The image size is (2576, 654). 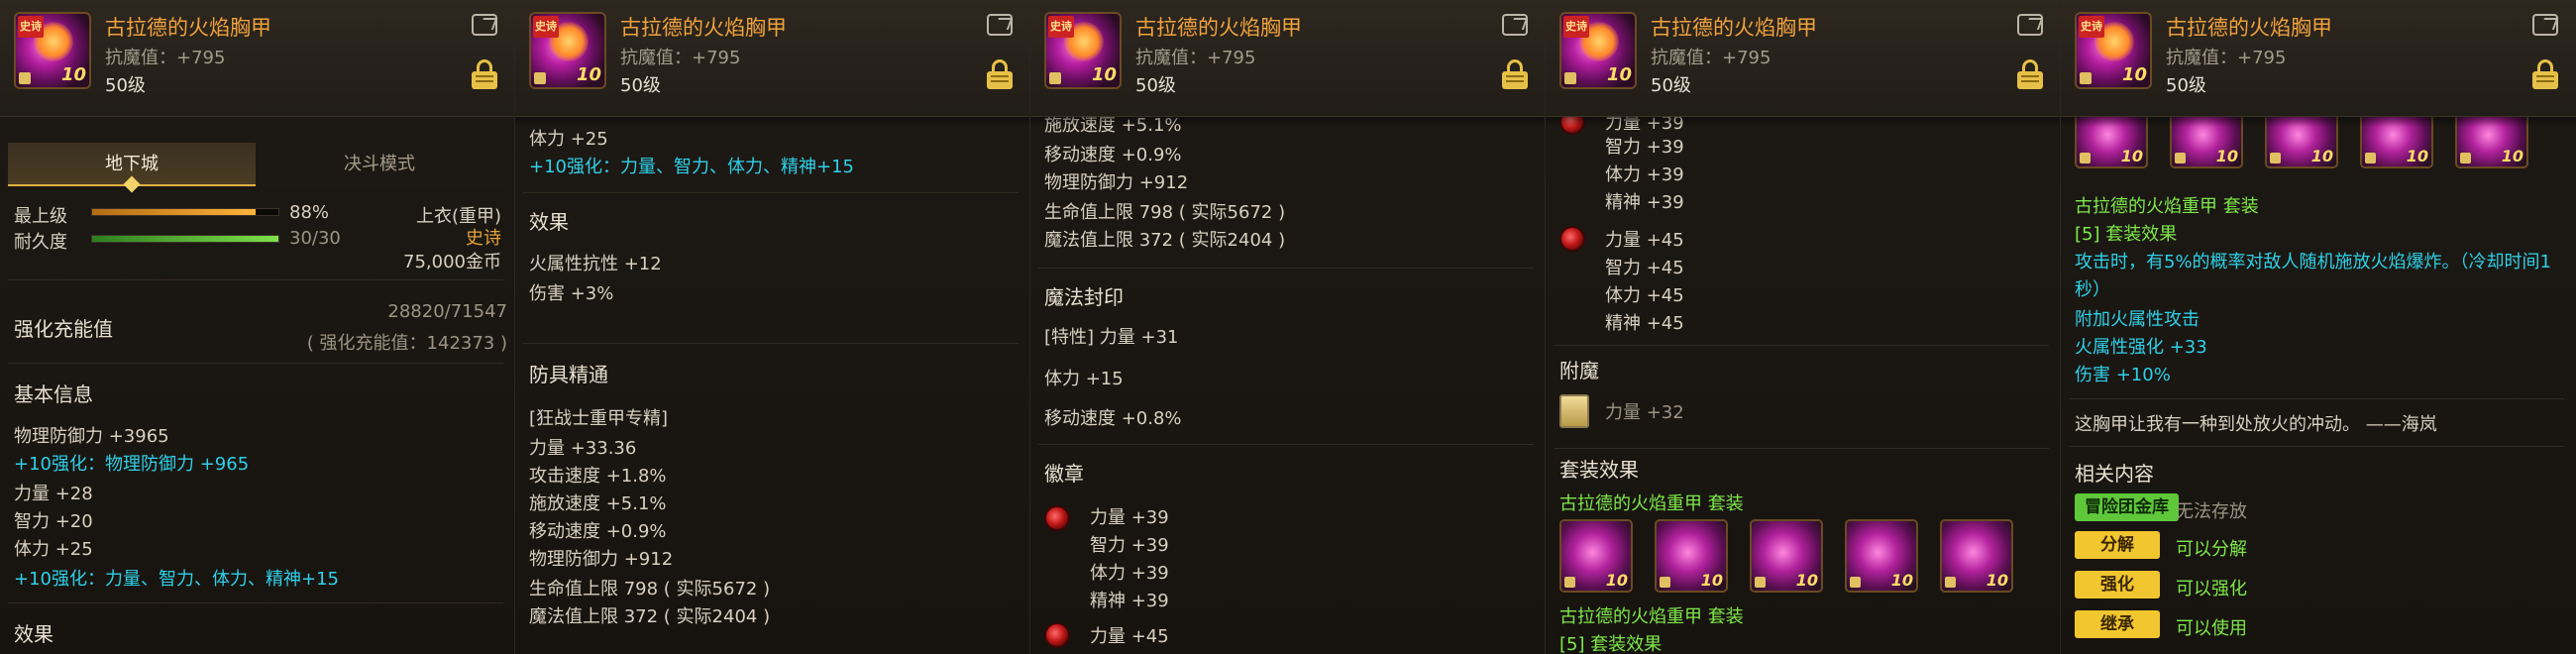 I want to click on enhance-value: 28820/71547, so click(x=447, y=311).